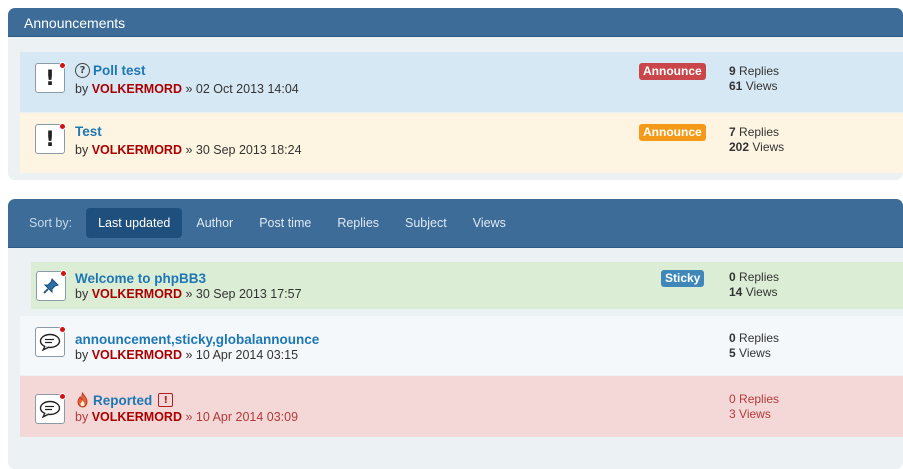 The height and width of the screenshot is (469, 903). What do you see at coordinates (732, 414) in the screenshot?
I see `views-count: 3` at bounding box center [732, 414].